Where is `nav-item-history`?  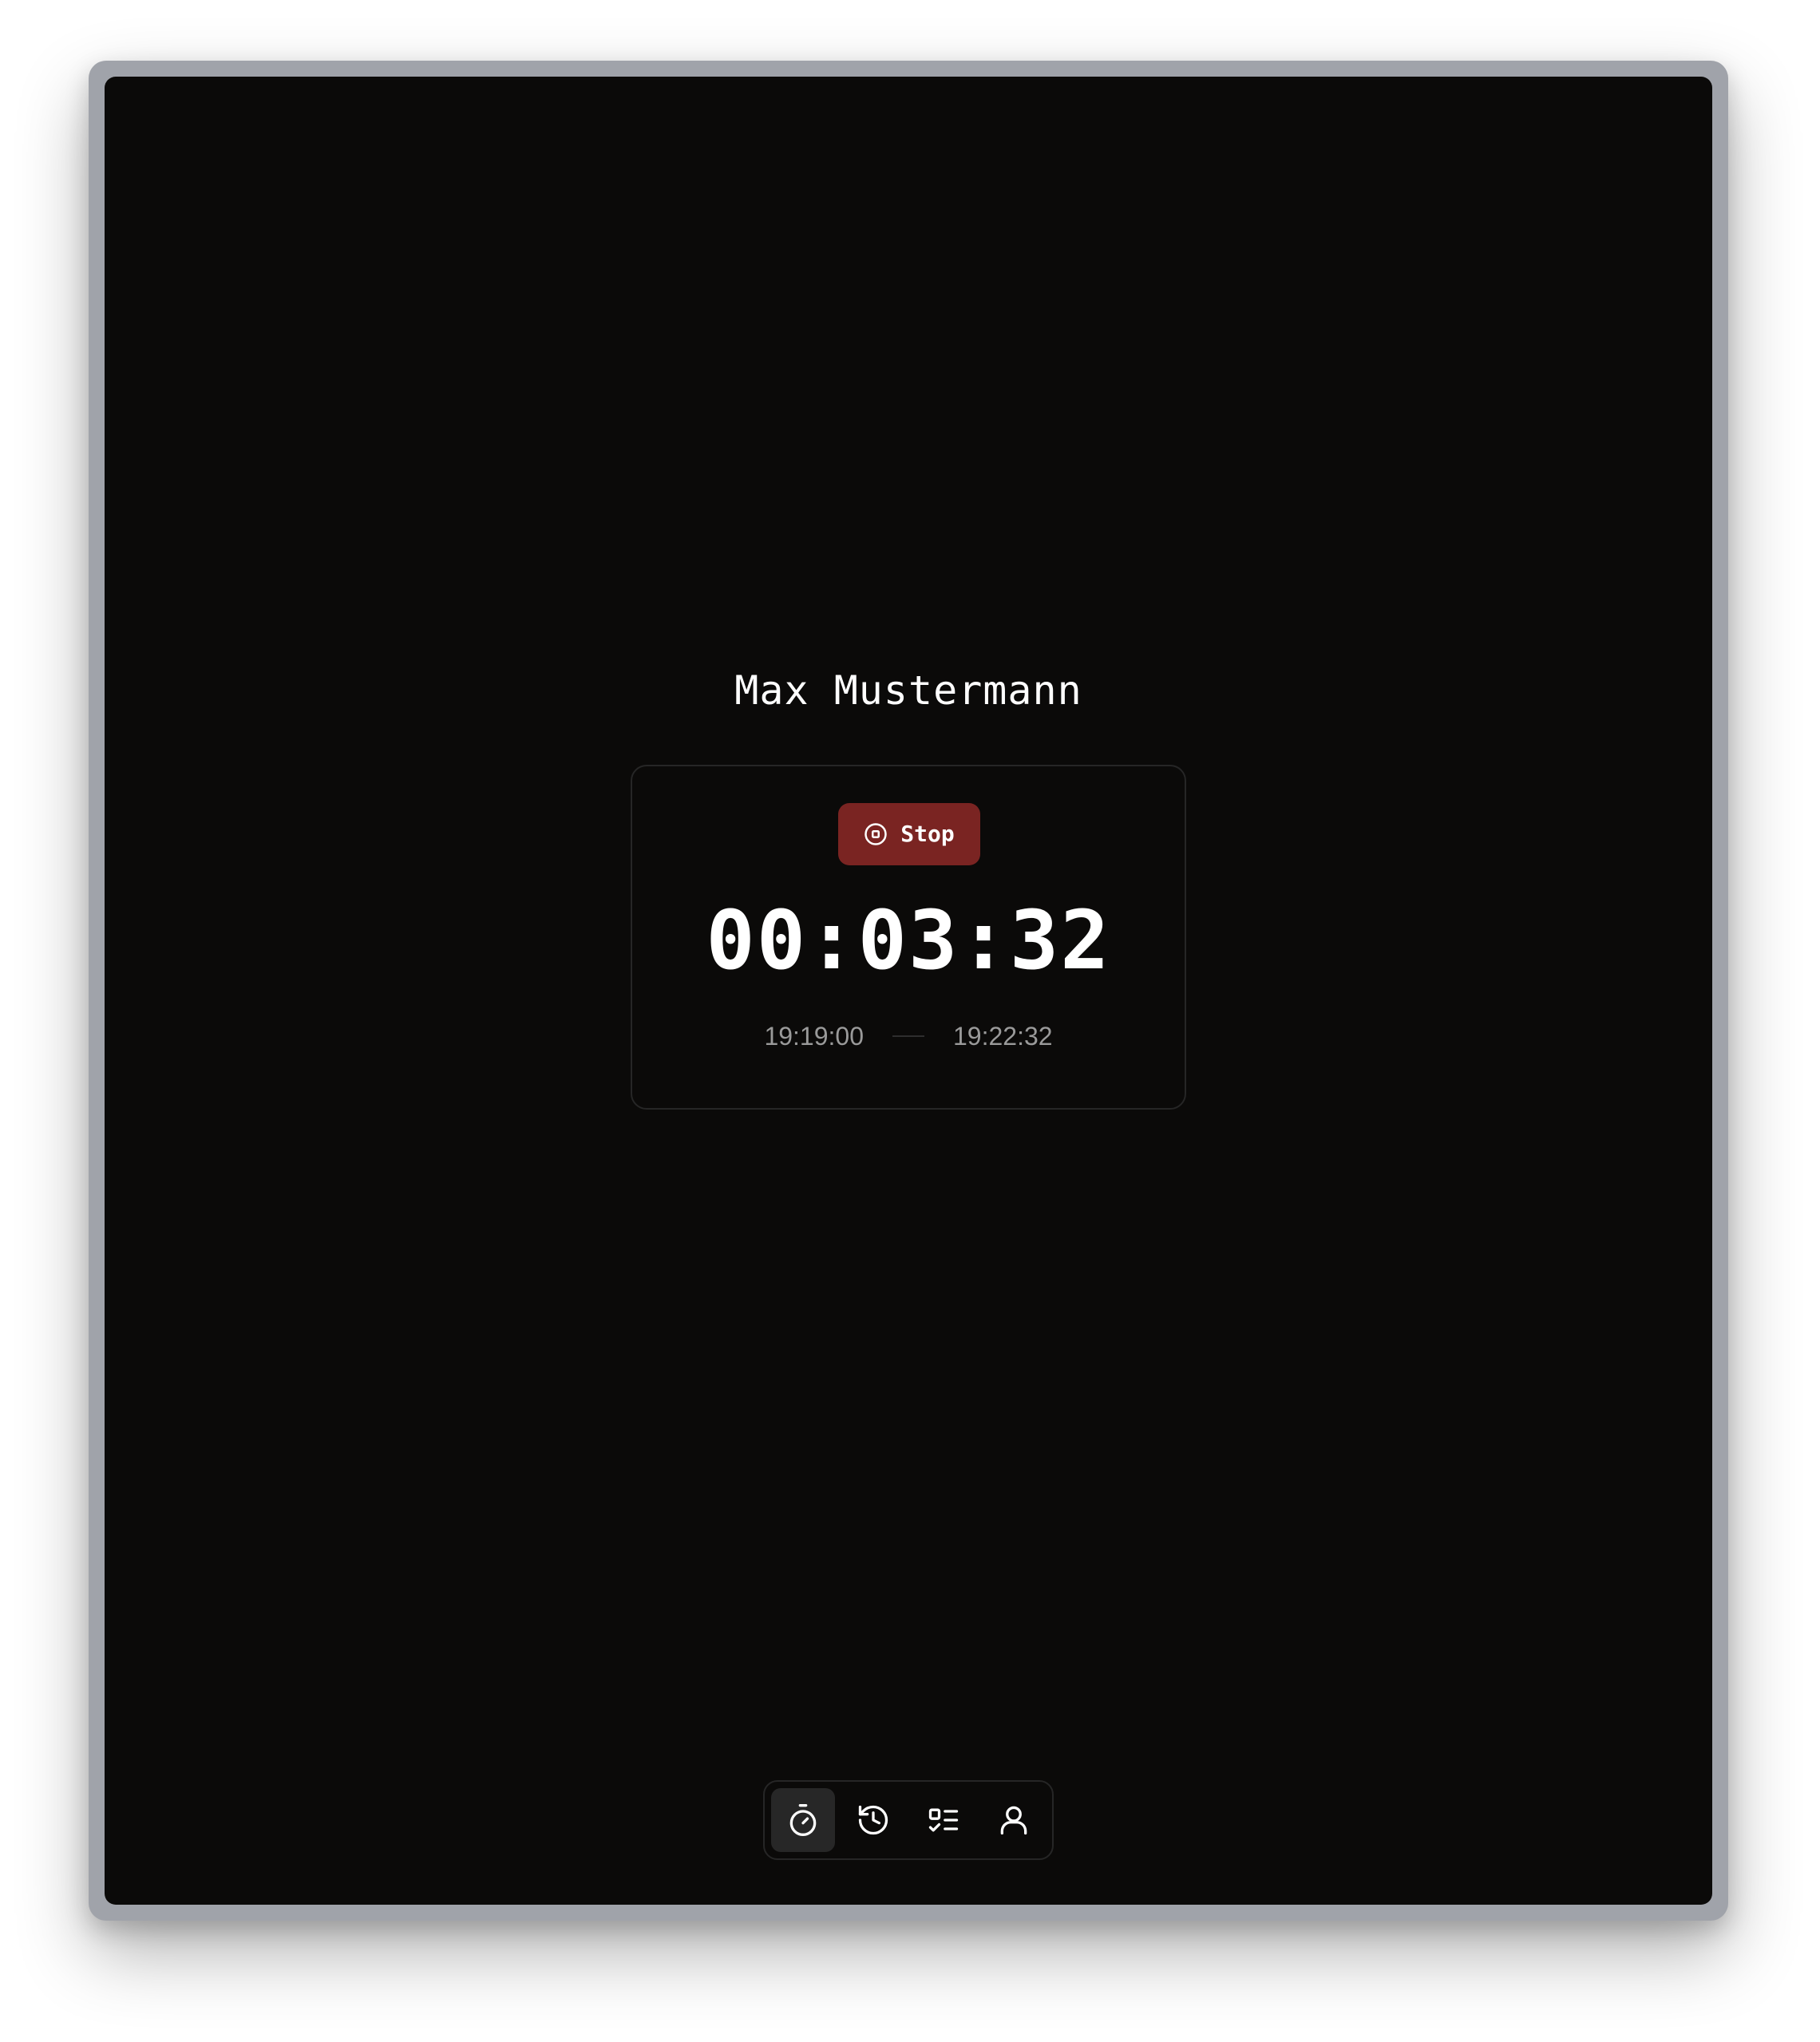
nav-item-history is located at coordinates (873, 1820).